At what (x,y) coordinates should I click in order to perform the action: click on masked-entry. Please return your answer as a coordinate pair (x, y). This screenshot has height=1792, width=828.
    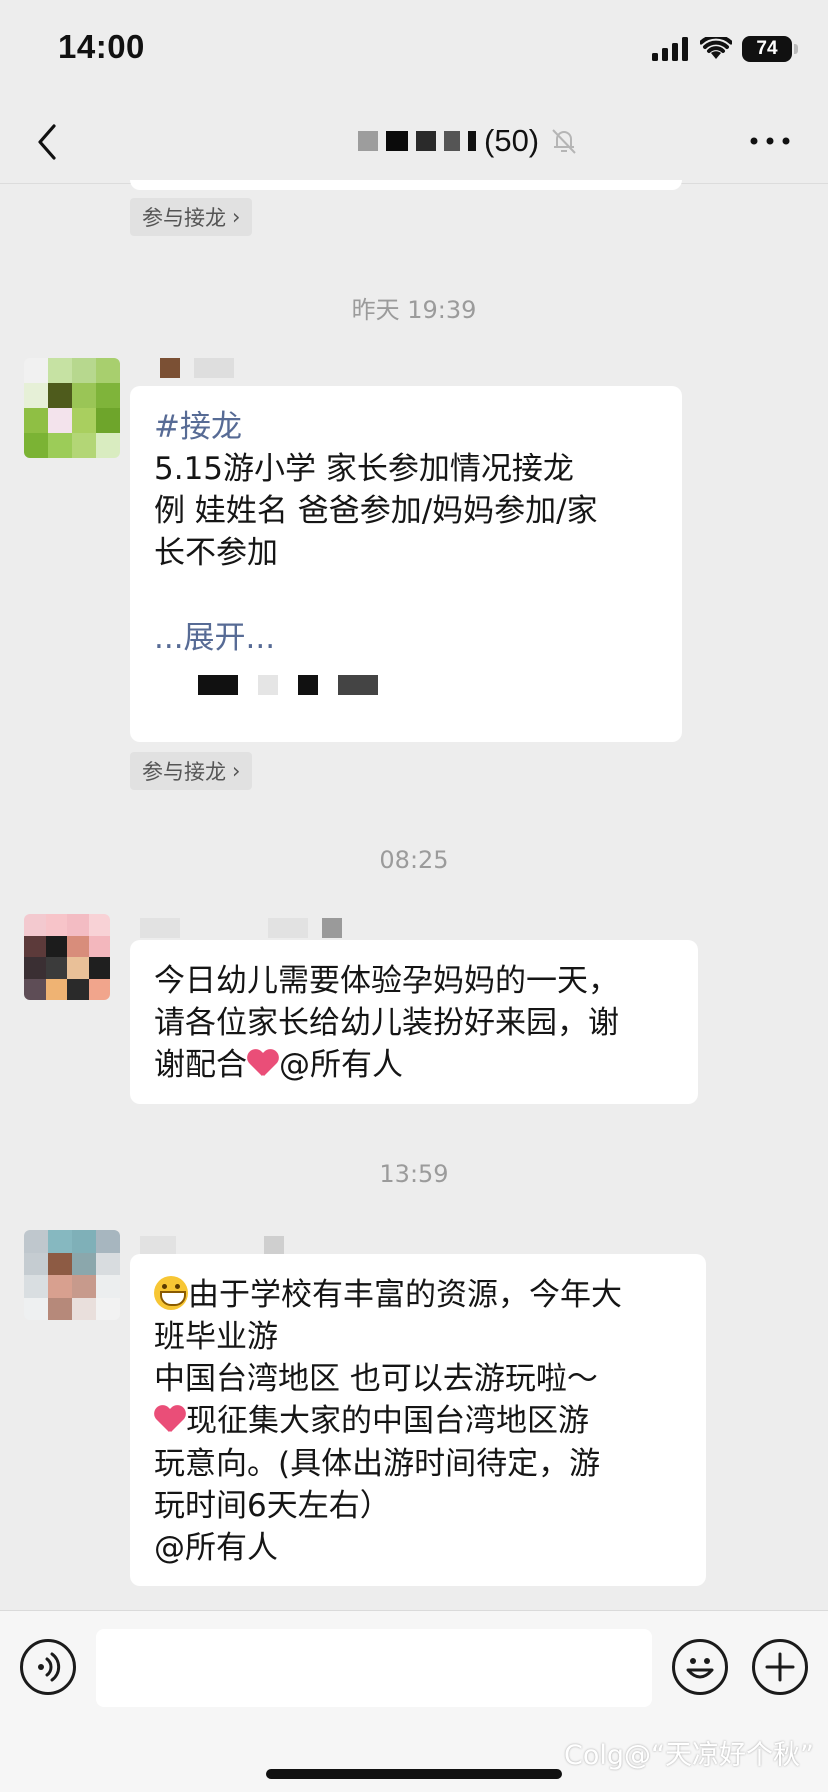
    Looking at the image, I should click on (428, 684).